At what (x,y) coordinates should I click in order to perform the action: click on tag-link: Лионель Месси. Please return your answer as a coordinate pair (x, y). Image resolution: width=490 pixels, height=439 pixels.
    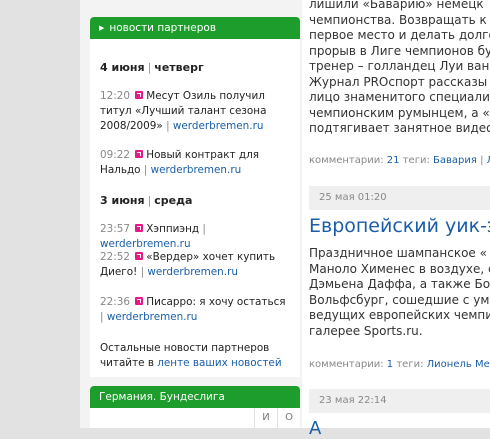
    Looking at the image, I should click on (458, 364).